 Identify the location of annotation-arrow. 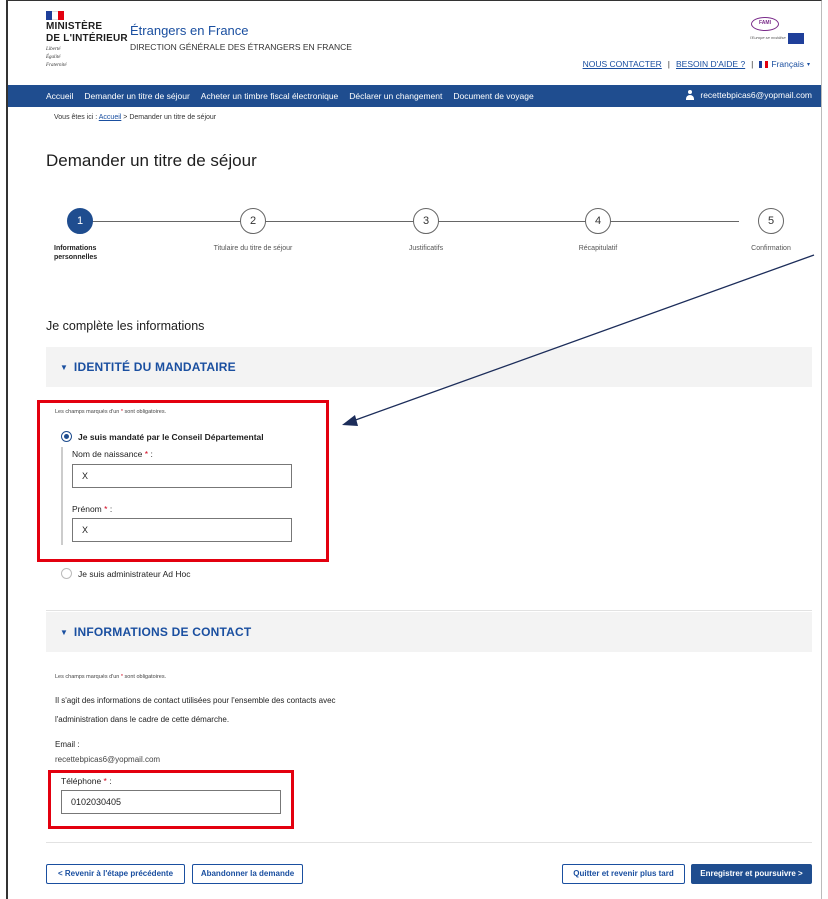
(578, 340).